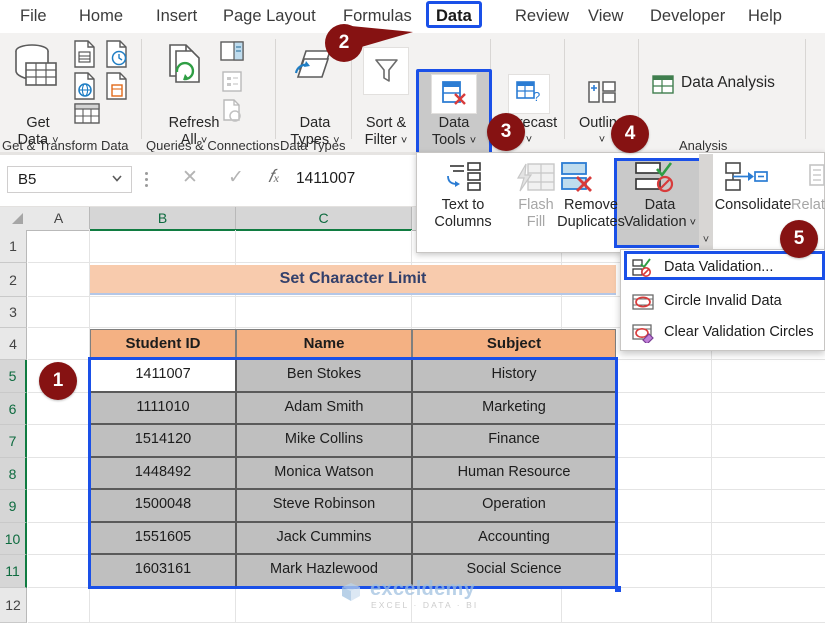  I want to click on table-header-name: Name, so click(324, 343).